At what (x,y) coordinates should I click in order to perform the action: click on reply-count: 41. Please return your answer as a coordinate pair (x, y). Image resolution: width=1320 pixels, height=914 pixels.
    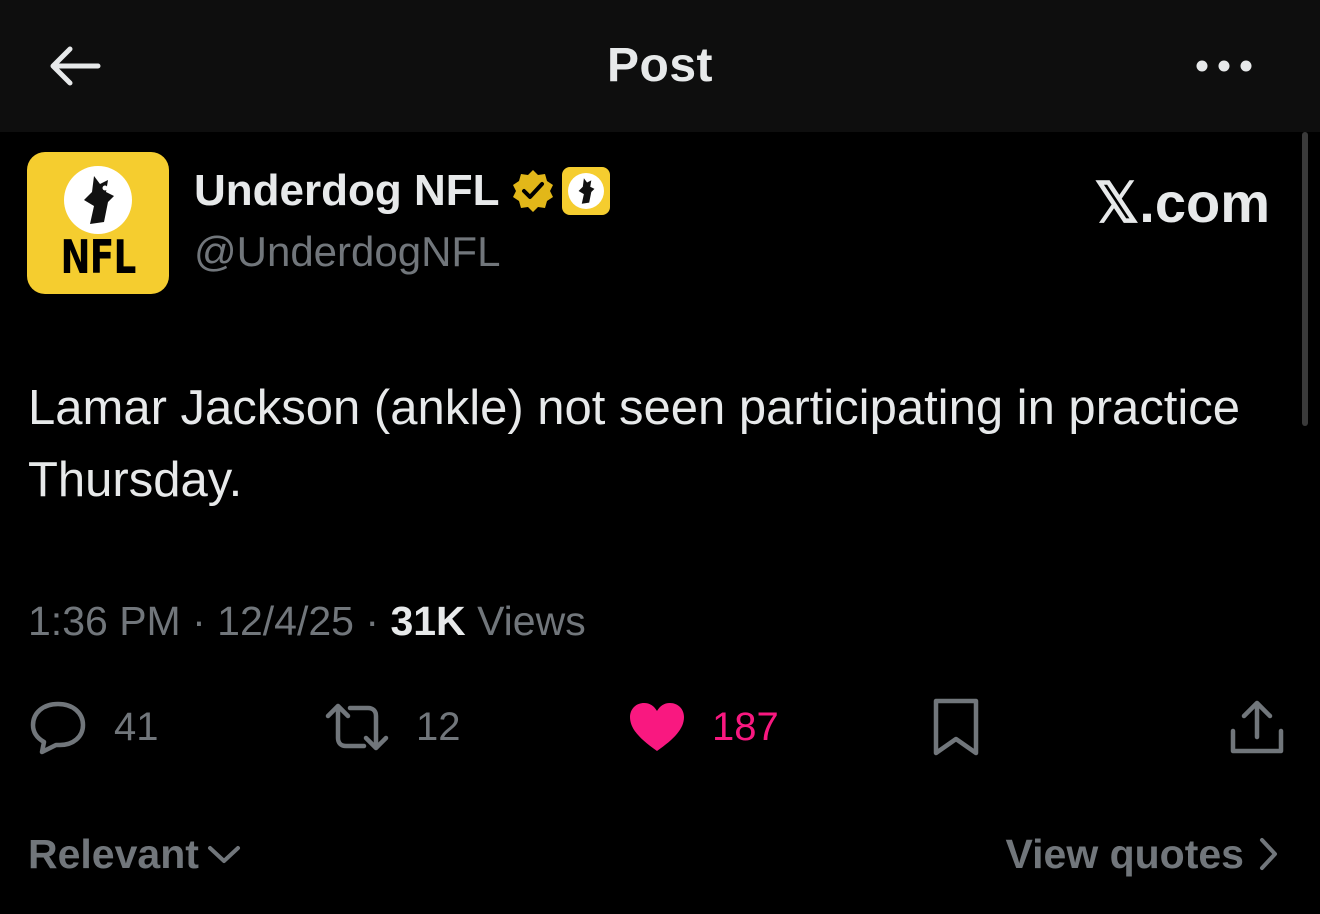
    Looking at the image, I should click on (136, 726).